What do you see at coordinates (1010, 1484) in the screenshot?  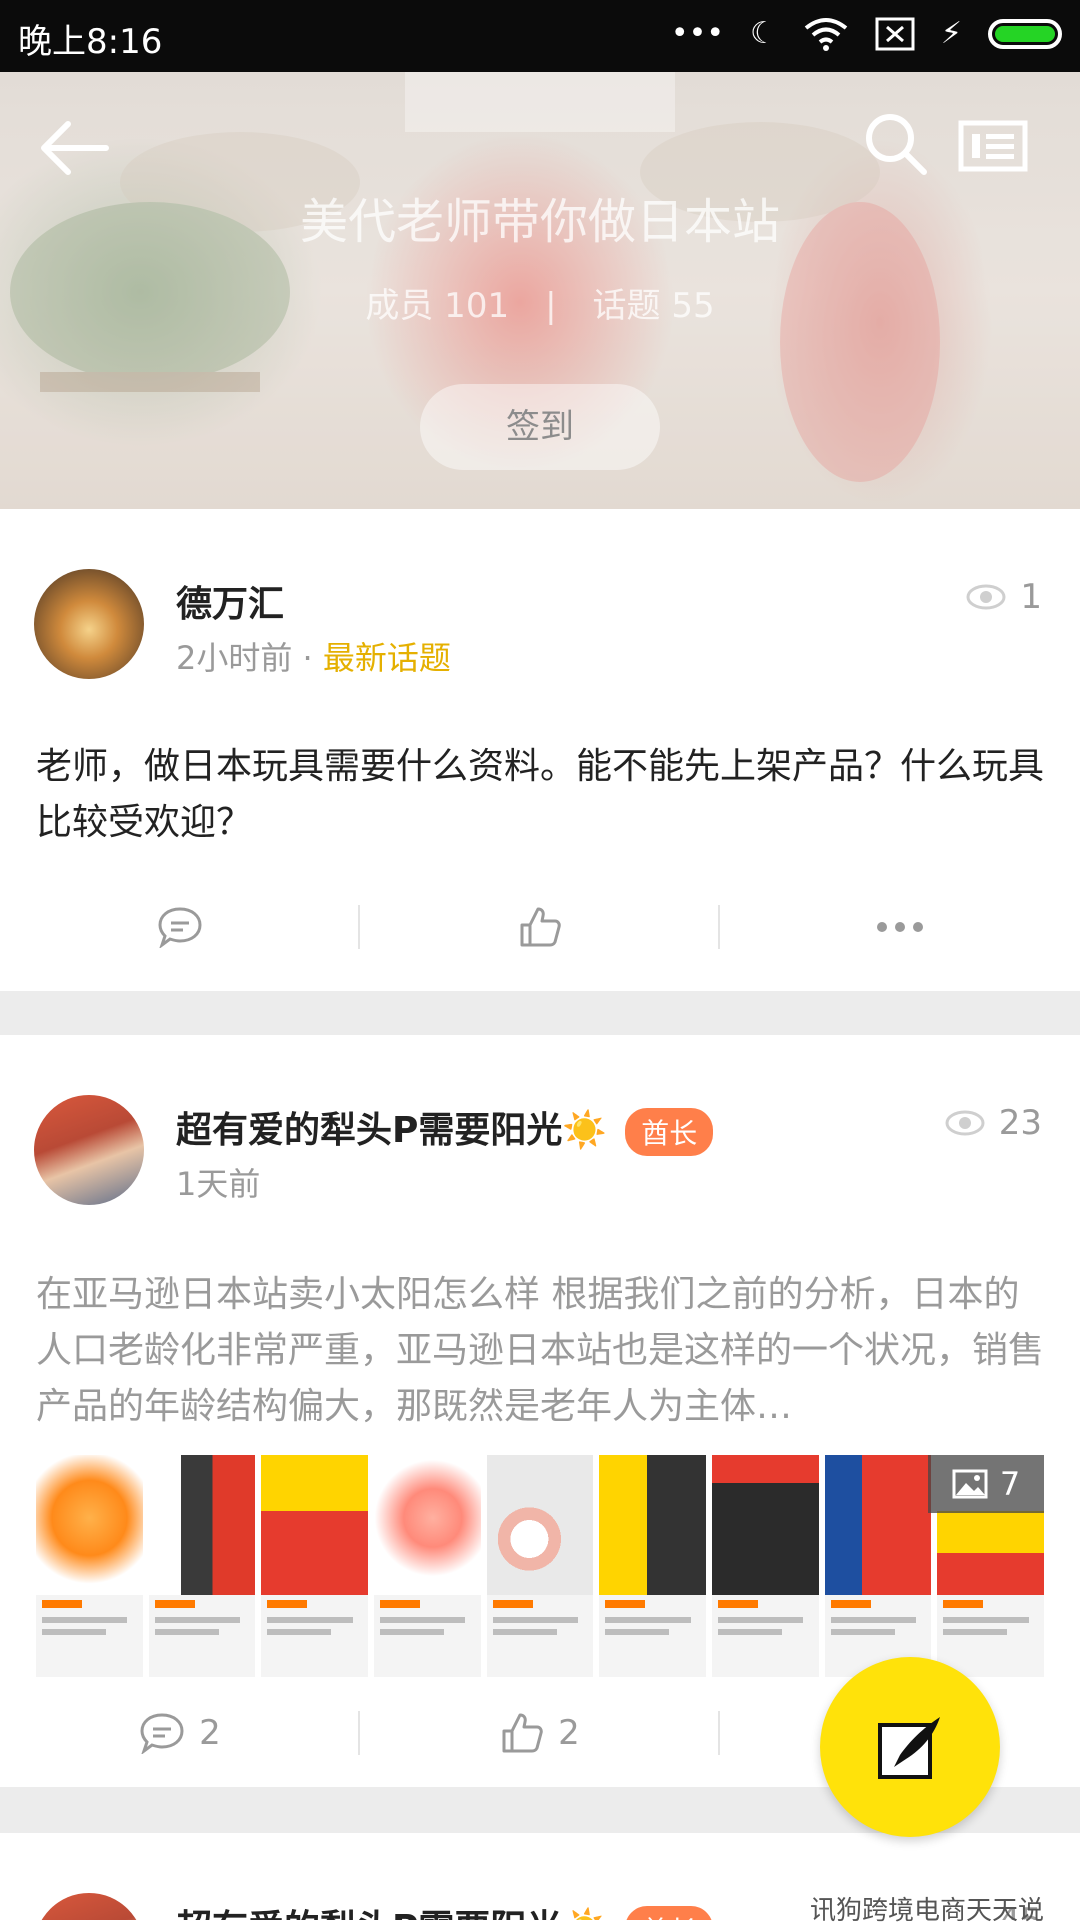 I see `image-count: 7` at bounding box center [1010, 1484].